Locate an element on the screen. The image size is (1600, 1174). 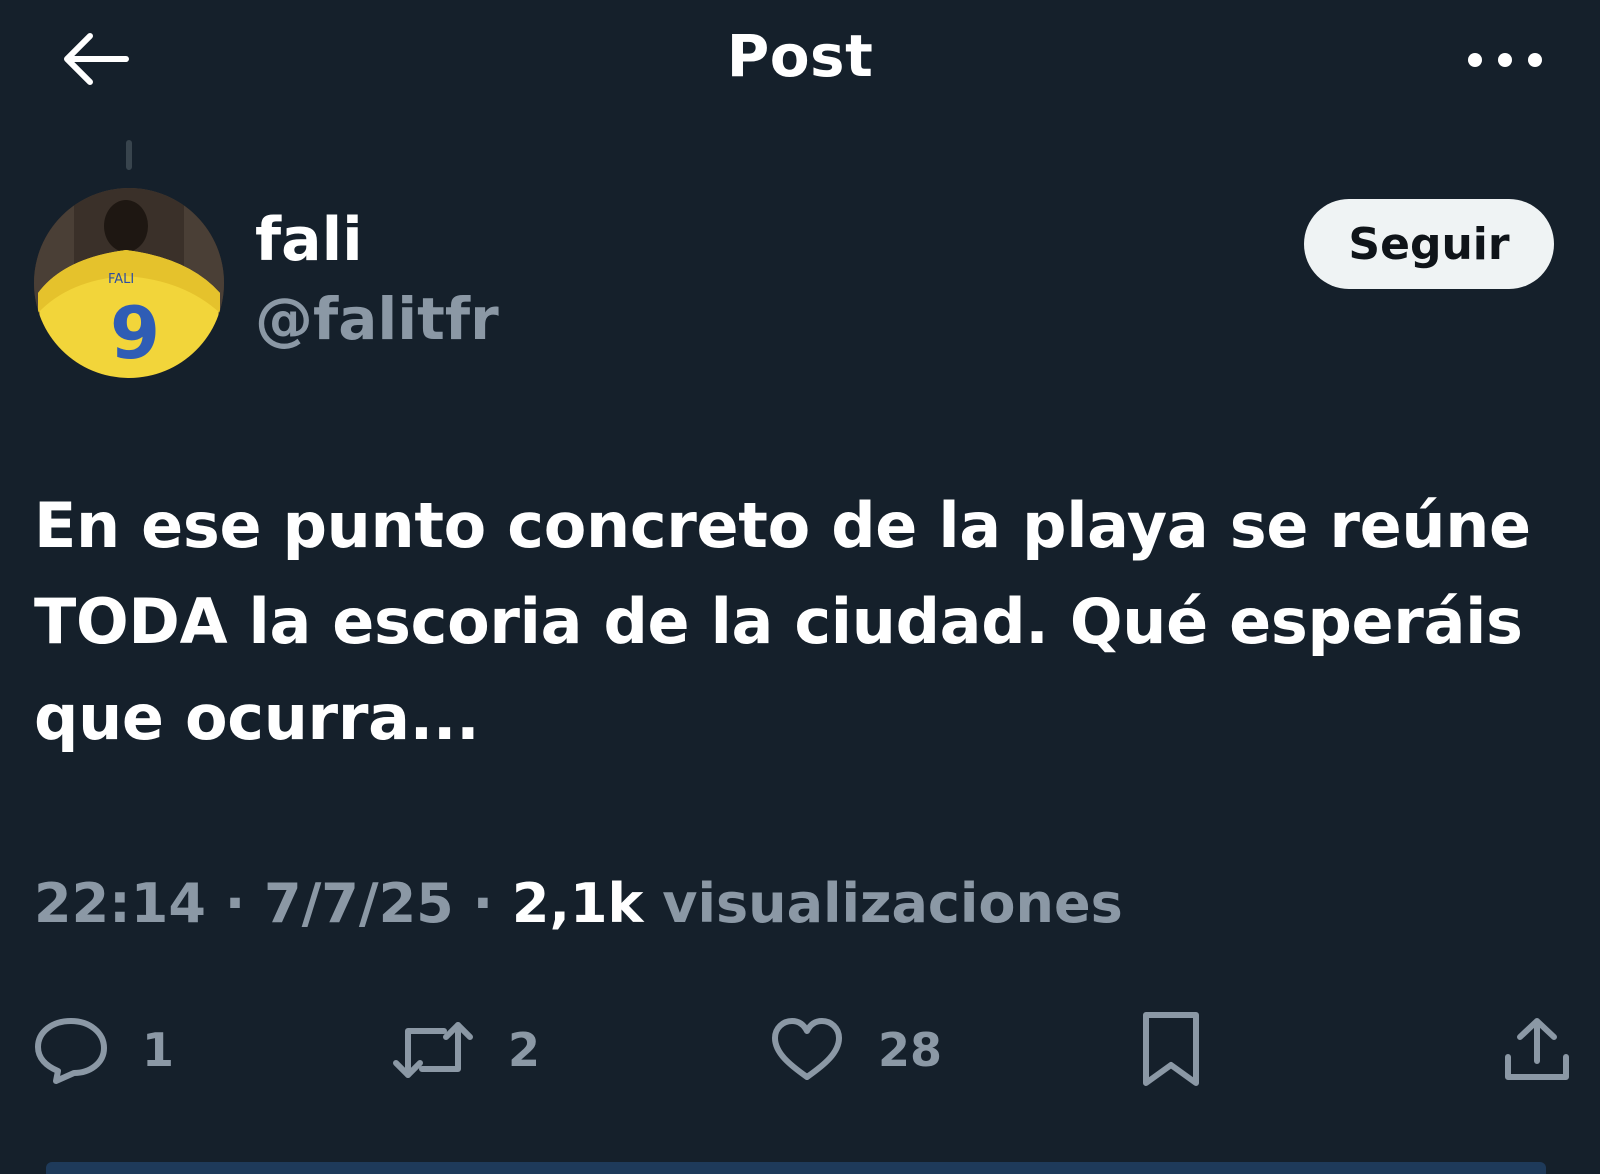
like-count: 28 is located at coordinates (910, 1050).